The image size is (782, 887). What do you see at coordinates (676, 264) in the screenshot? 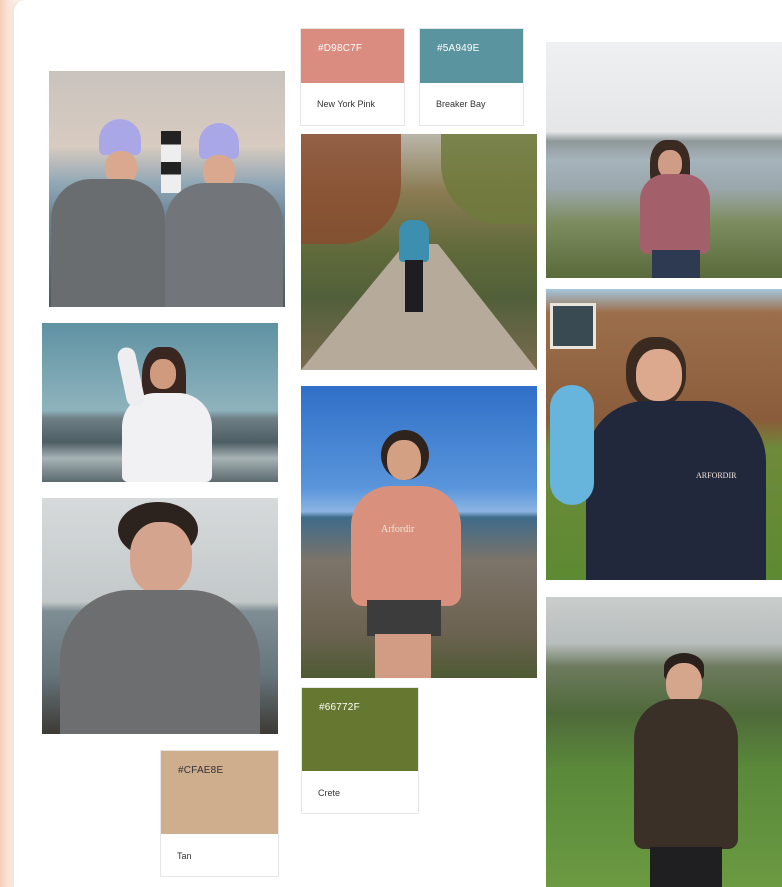
I see `jeans` at bounding box center [676, 264].